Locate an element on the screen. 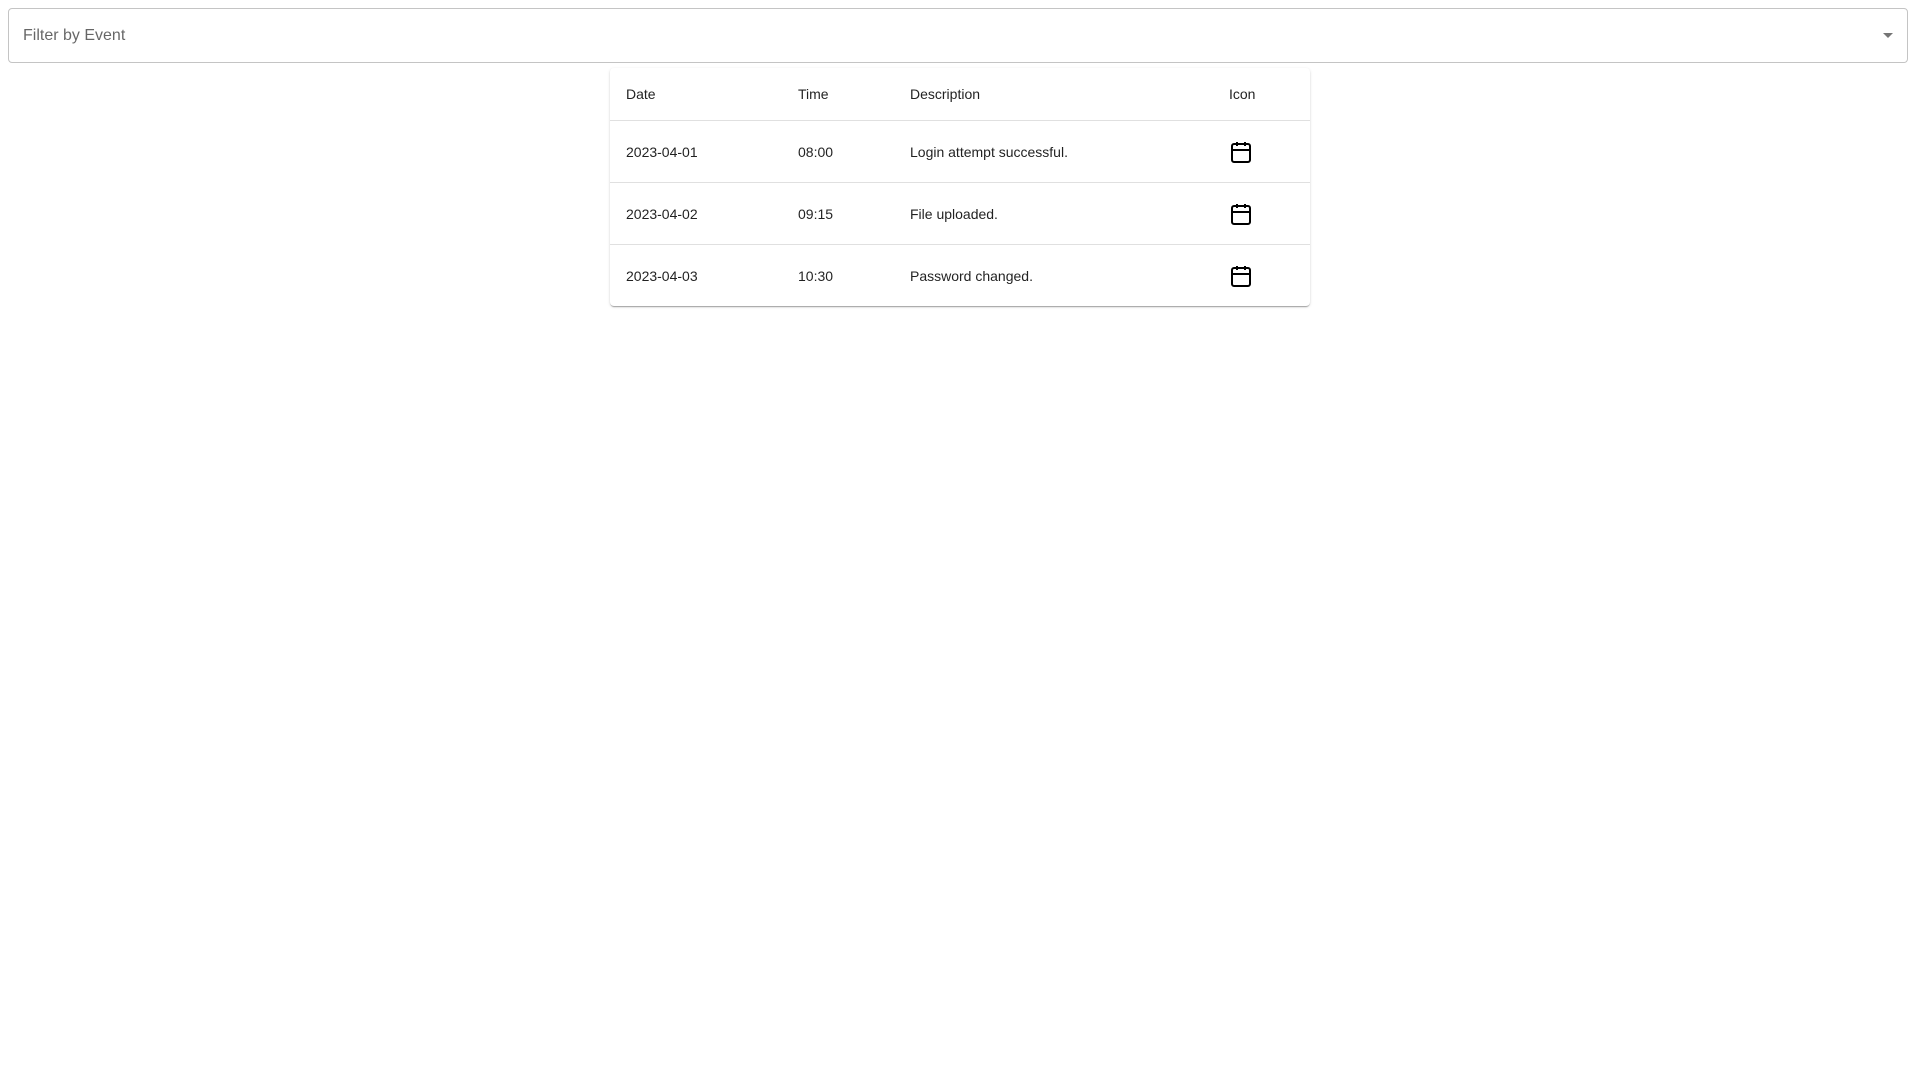 Image resolution: width=1920 pixels, height=1080 pixels. cell-time: 09:15 is located at coordinates (838, 213).